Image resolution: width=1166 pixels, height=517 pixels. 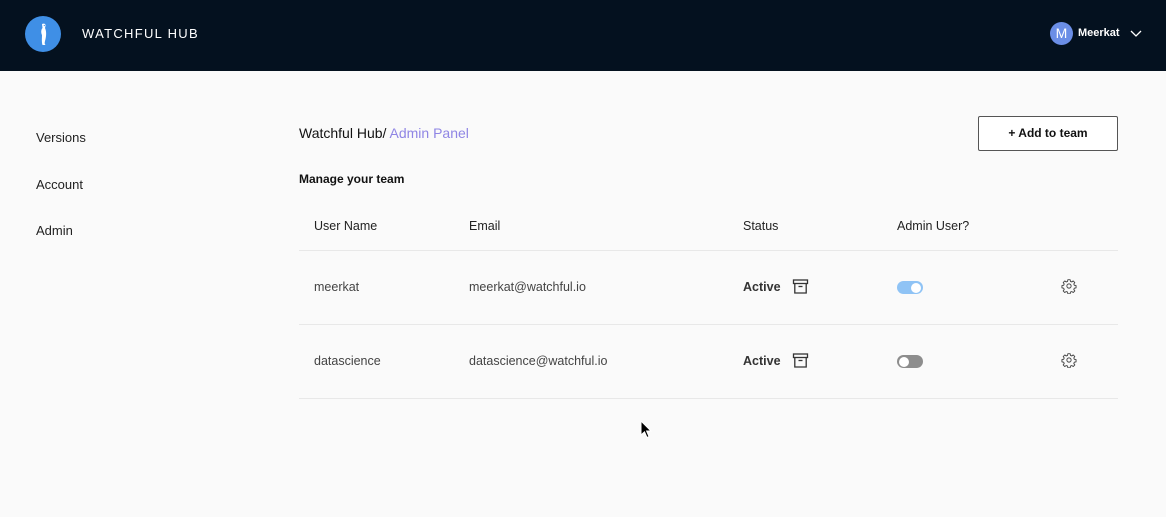 I want to click on row-email: datascience@watchful.io, so click(x=538, y=361).